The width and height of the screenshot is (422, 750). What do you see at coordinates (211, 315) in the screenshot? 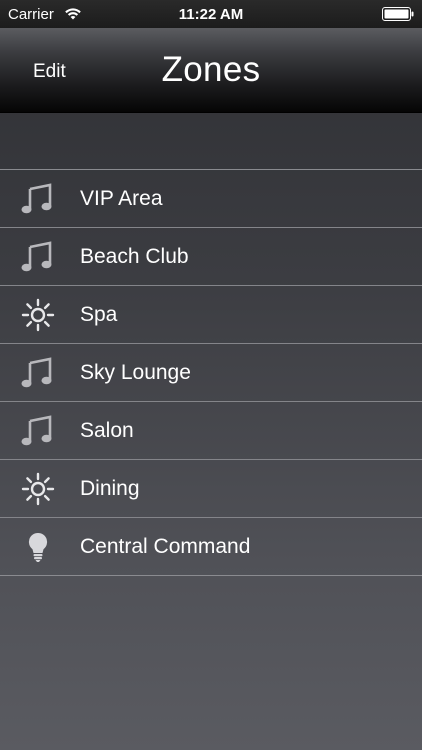
I see `zone-item-spa: Spa` at bounding box center [211, 315].